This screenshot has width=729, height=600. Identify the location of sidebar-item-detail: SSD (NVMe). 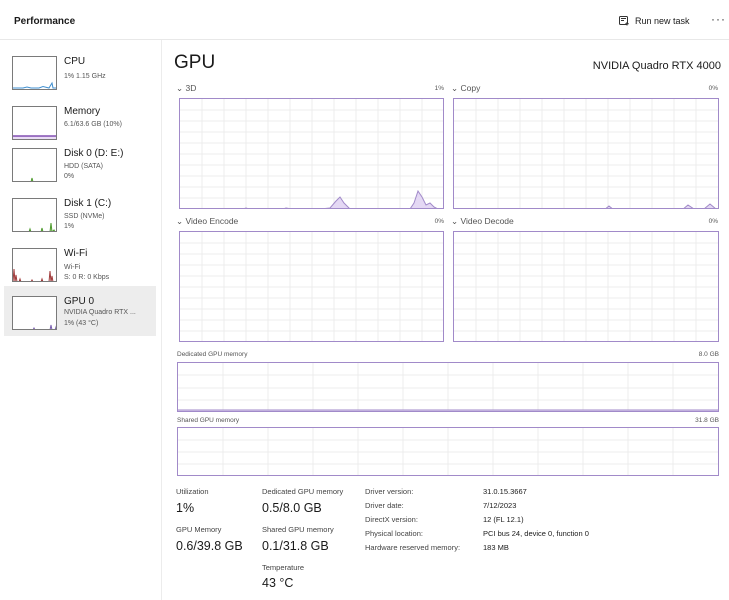
(84, 216).